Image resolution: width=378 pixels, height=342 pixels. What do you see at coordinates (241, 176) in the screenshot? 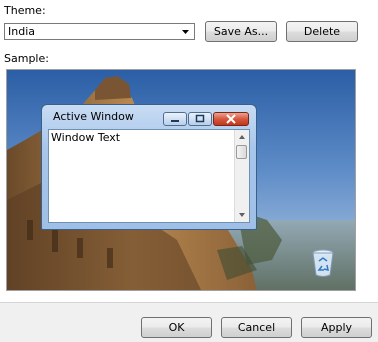
I see `preview-scrollbar` at bounding box center [241, 176].